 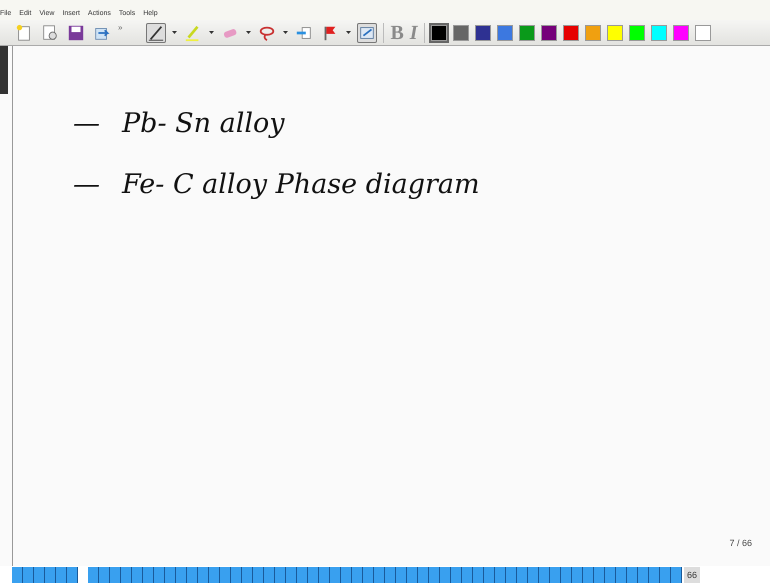 What do you see at coordinates (740, 543) in the screenshot?
I see `page-indicator: 7 / 66` at bounding box center [740, 543].